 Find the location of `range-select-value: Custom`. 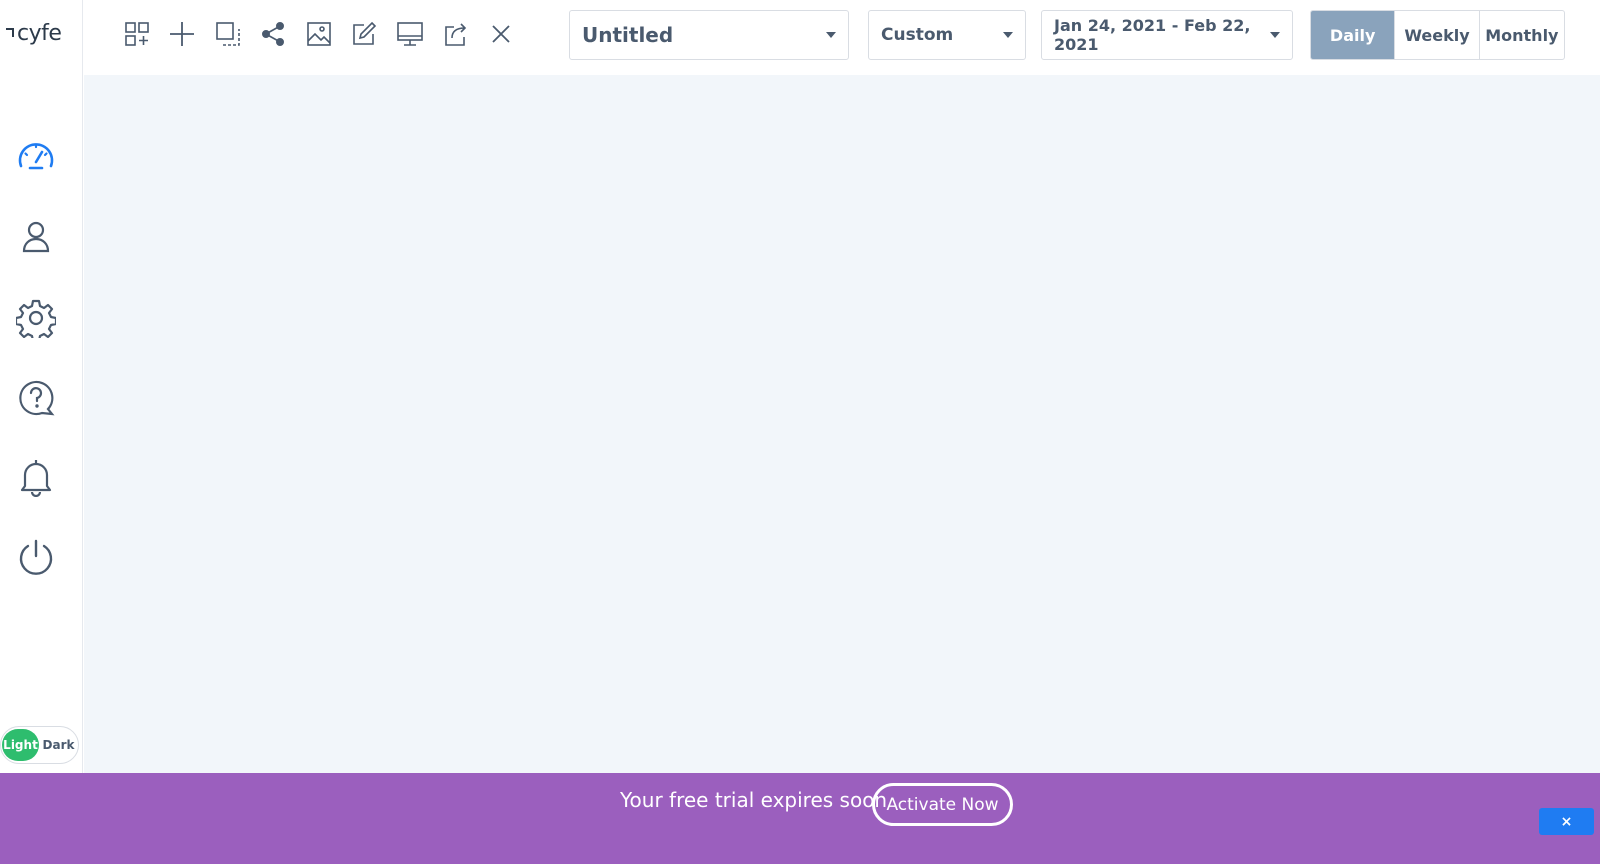

range-select-value: Custom is located at coordinates (917, 35).